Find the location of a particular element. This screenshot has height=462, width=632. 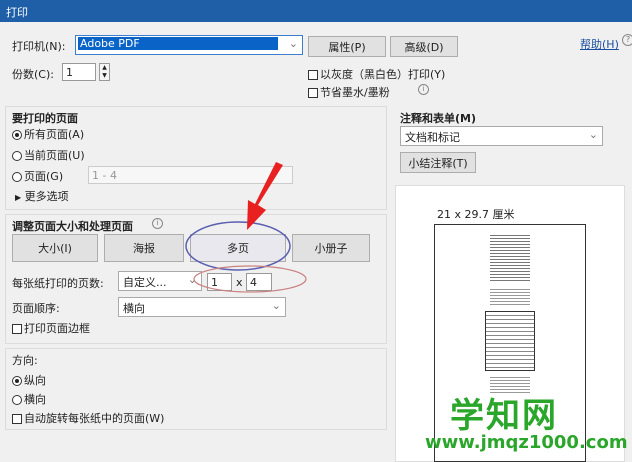

watermark-url: www.jmqz1000.com is located at coordinates (526, 442).